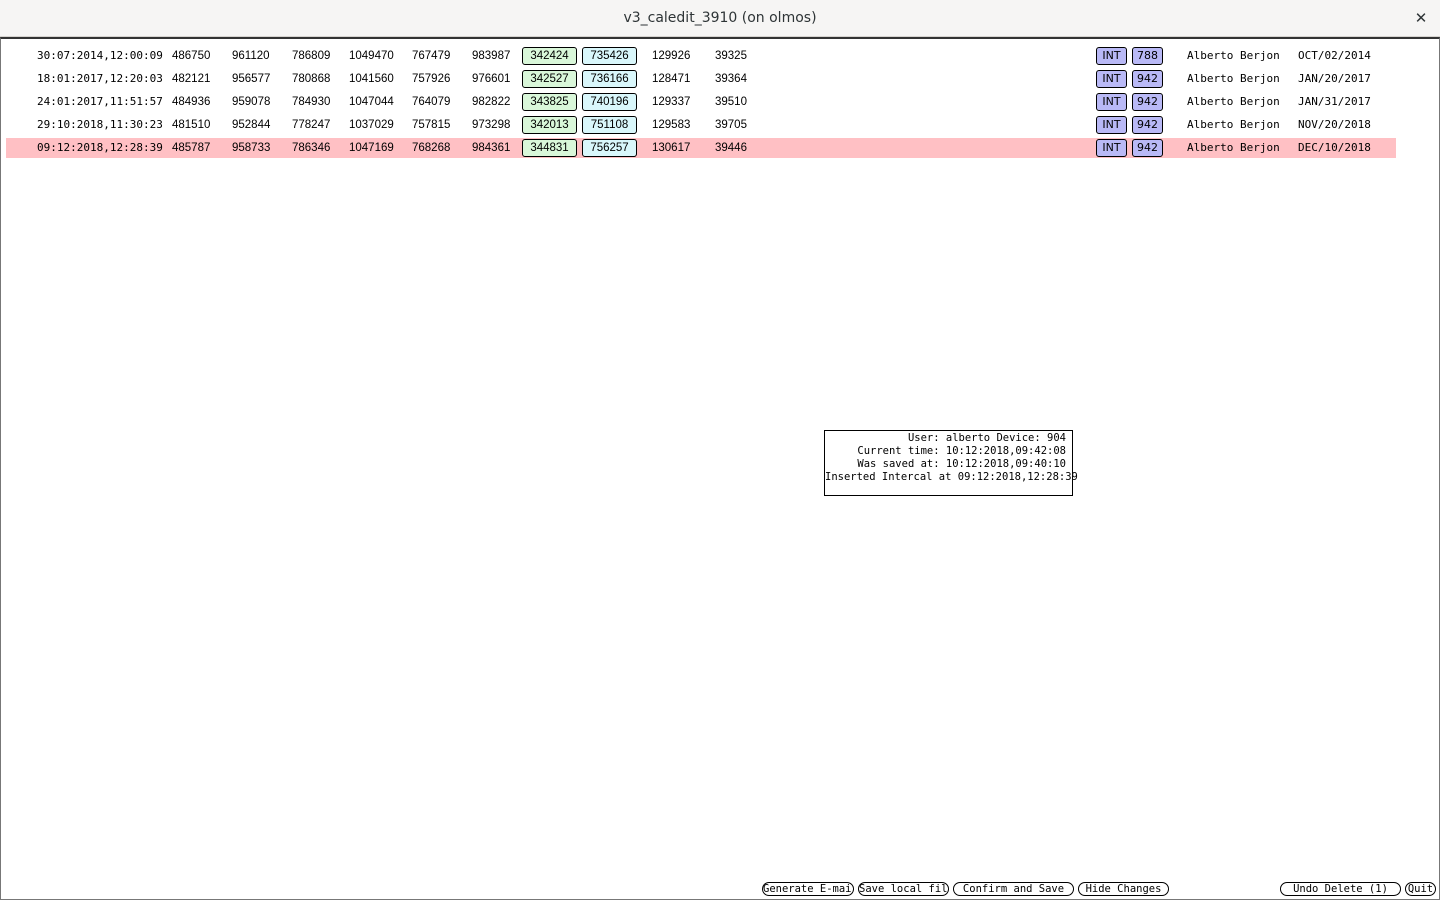 This screenshot has width=1440, height=900. Describe the element at coordinates (671, 125) in the screenshot. I see `cell-value-7: 129583` at that location.